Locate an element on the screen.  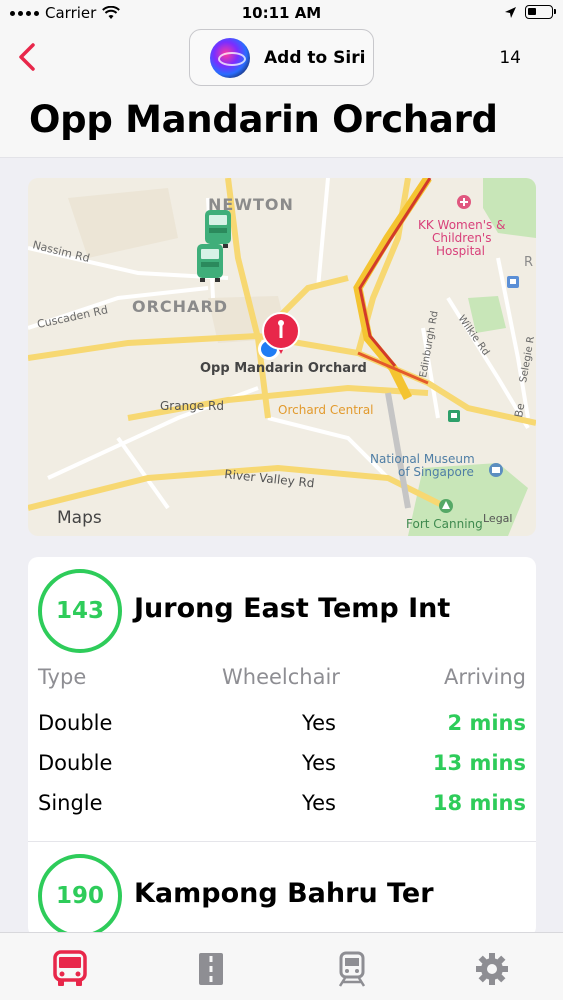
service-number-badge: 190 is located at coordinates (80, 895).